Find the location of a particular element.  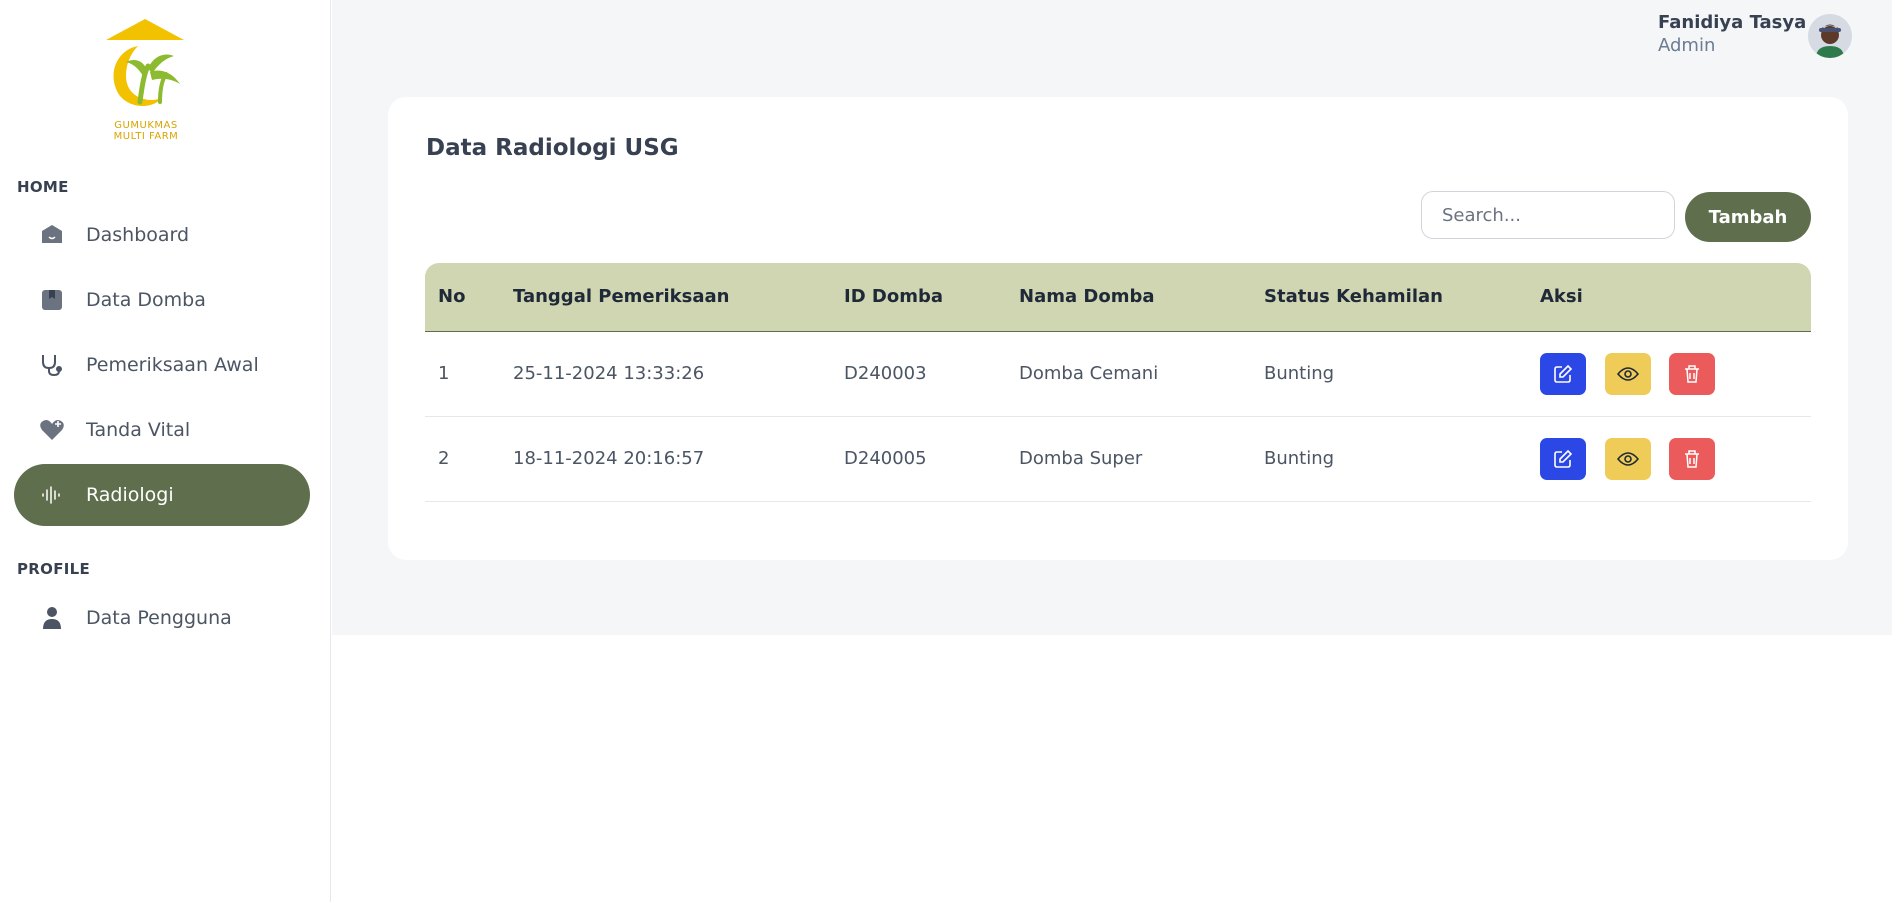

user-name: Fanidiya Tasya is located at coordinates (1732, 22).